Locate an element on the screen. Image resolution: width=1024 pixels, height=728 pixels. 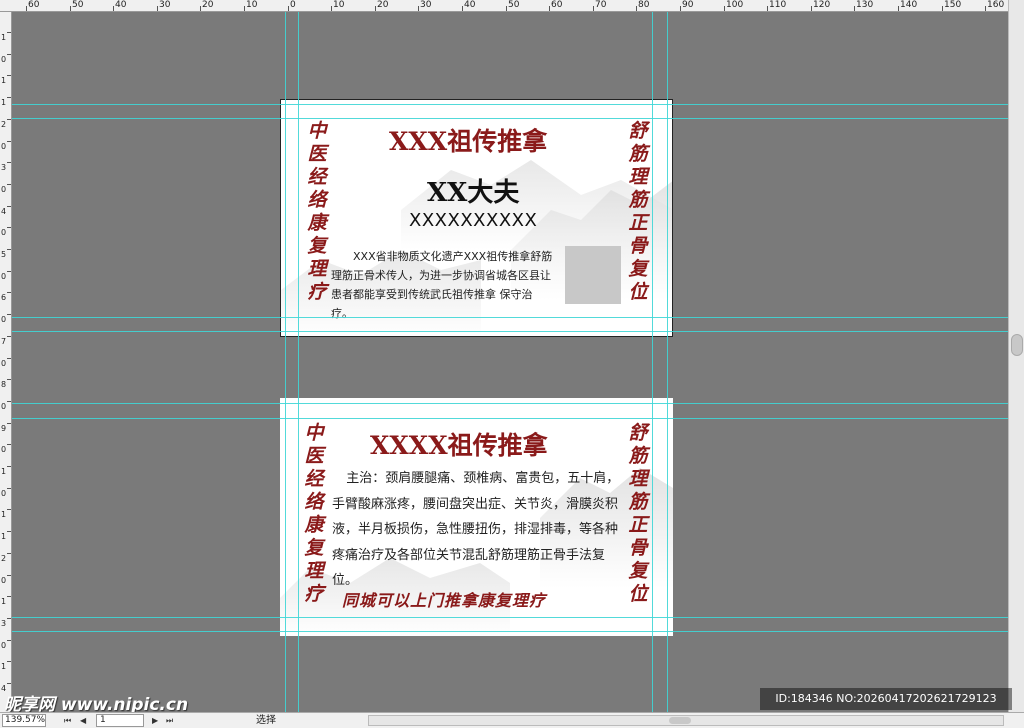
ruler-label: 160 is located at coordinates (996, 5).